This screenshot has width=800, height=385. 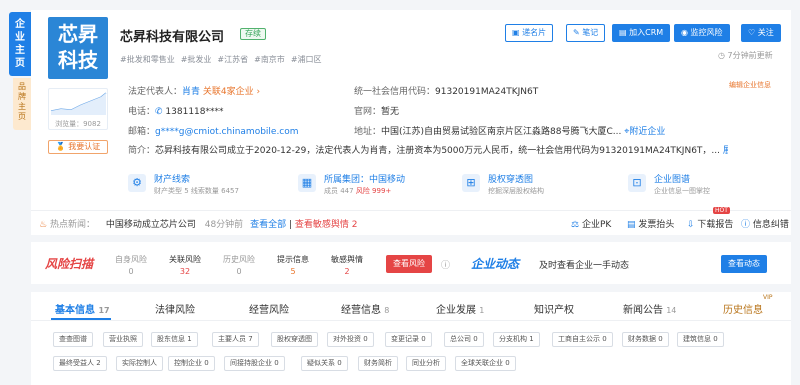 What do you see at coordinates (239, 271) in the screenshot?
I see `risk-value: 0` at bounding box center [239, 271].